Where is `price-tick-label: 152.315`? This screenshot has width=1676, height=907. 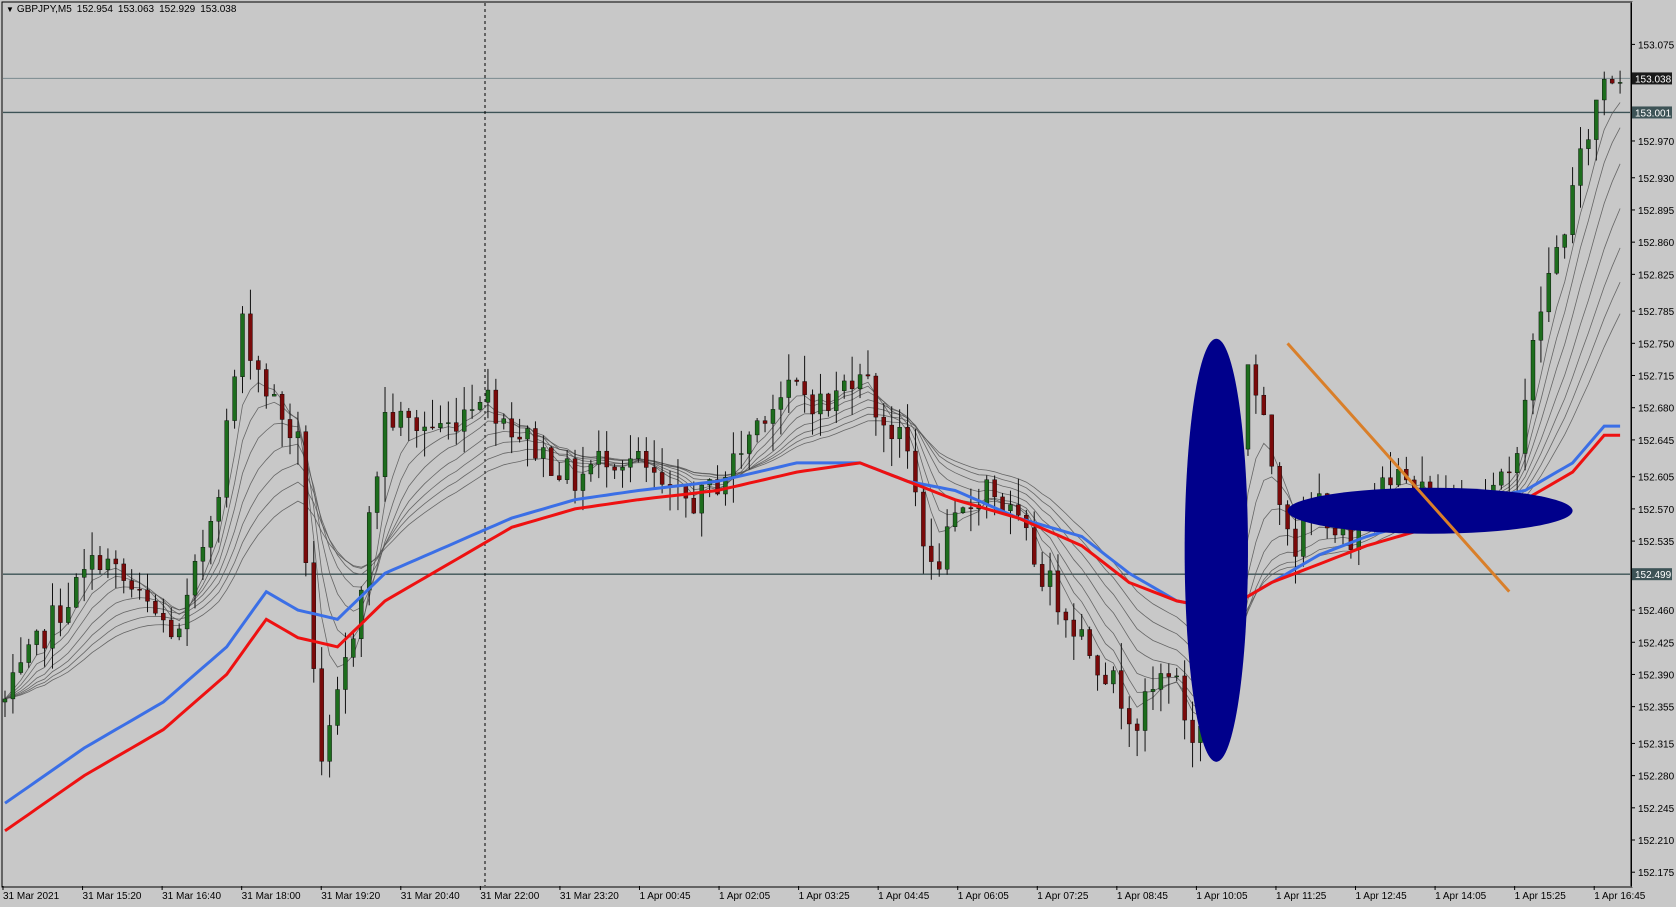
price-tick-label: 152.315 is located at coordinates (1656, 744).